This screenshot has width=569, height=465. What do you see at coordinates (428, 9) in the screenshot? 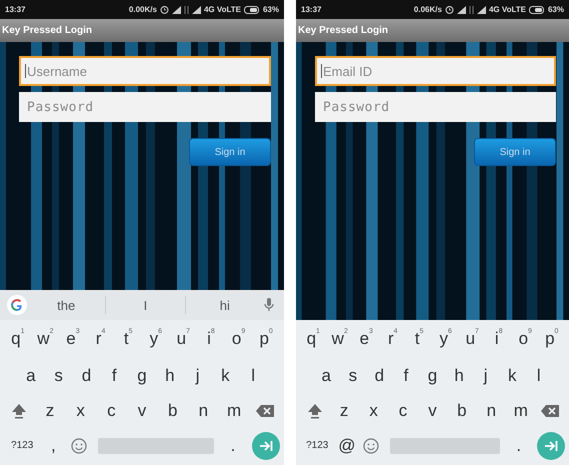
I see `data-speed: 0.06K/s` at bounding box center [428, 9].